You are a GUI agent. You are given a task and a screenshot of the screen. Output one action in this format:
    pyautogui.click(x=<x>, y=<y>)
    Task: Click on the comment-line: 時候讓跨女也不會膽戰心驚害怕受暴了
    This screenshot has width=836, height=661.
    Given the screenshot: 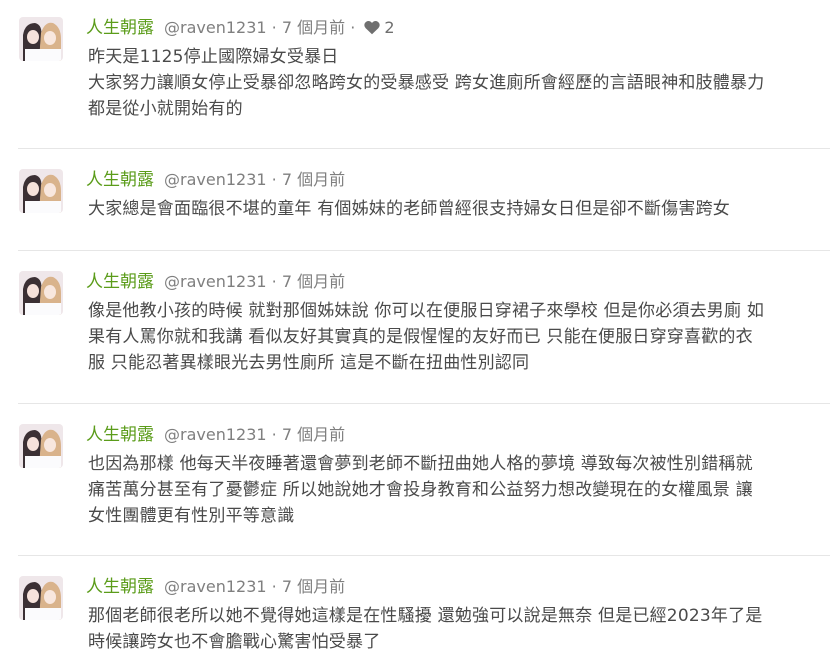 What is the action you would take?
    pyautogui.click(x=234, y=642)
    